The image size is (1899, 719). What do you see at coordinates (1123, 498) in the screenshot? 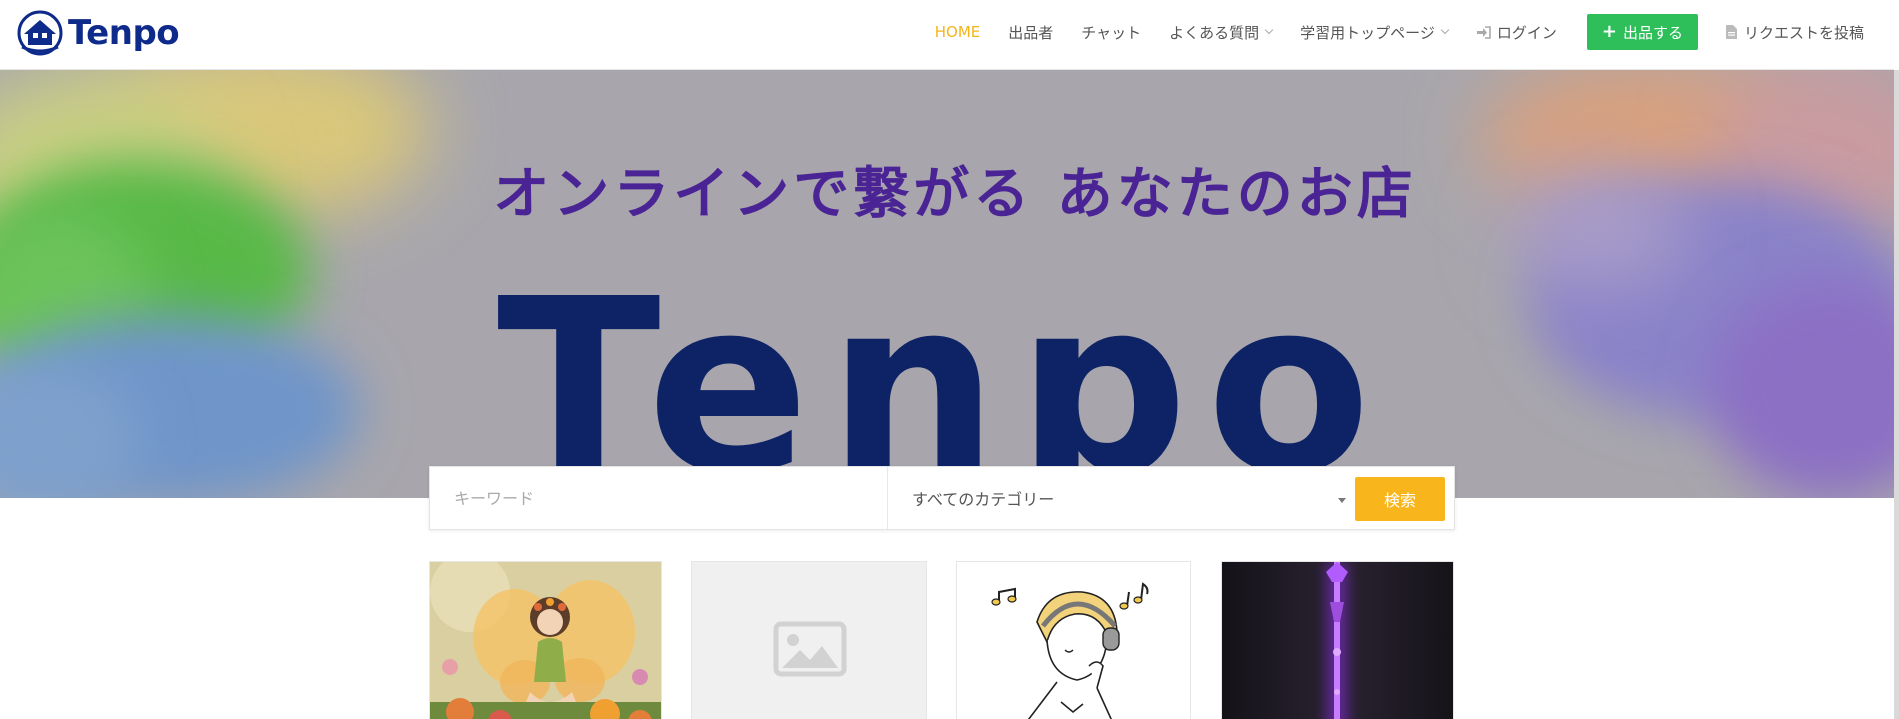
I see `category-select: すべてのカテゴリー` at bounding box center [1123, 498].